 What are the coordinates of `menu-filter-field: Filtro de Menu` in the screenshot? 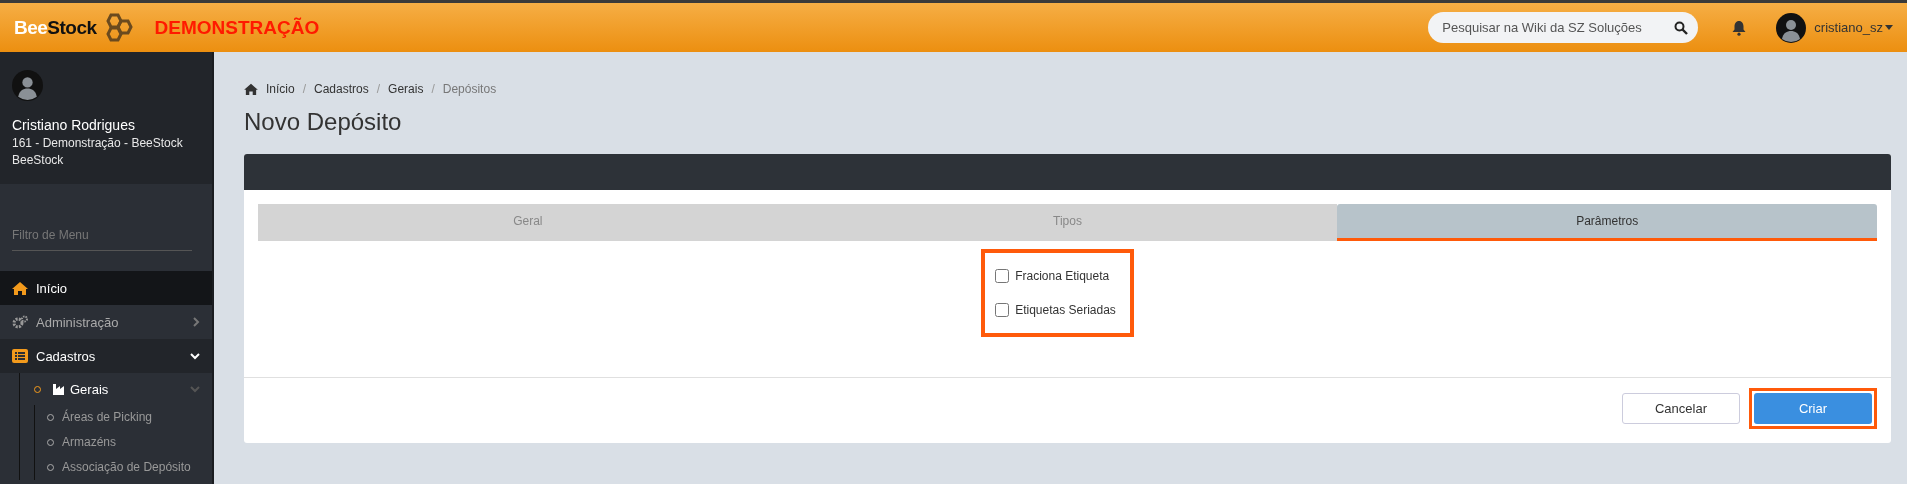 It's located at (102, 237).